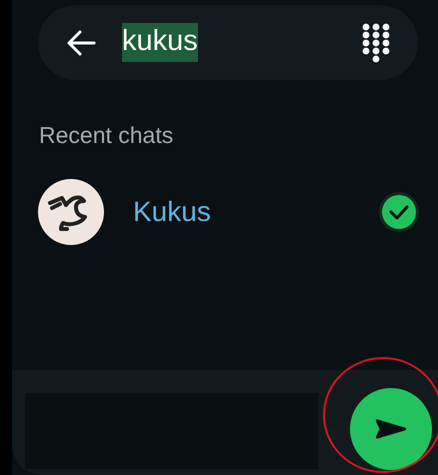  I want to click on search-bar: kukus, so click(228, 42).